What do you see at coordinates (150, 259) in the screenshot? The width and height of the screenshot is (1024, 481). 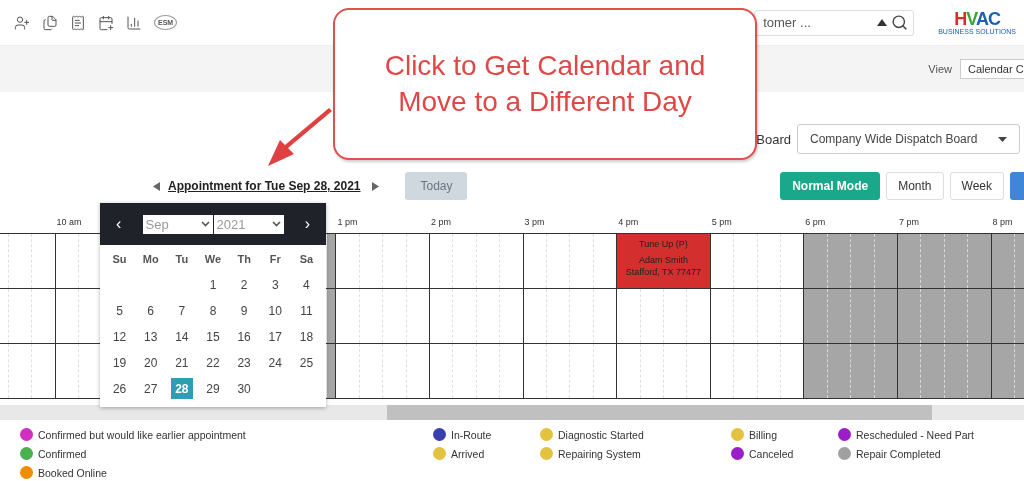 I see `weekday-label: Mo` at bounding box center [150, 259].